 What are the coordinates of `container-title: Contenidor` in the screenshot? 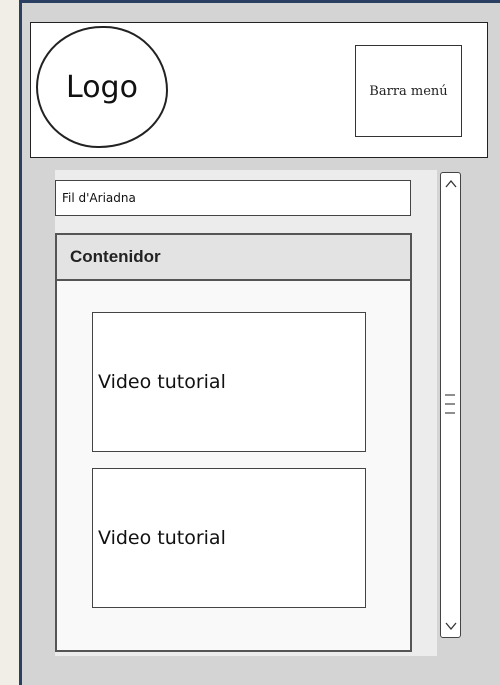 It's located at (233, 258).